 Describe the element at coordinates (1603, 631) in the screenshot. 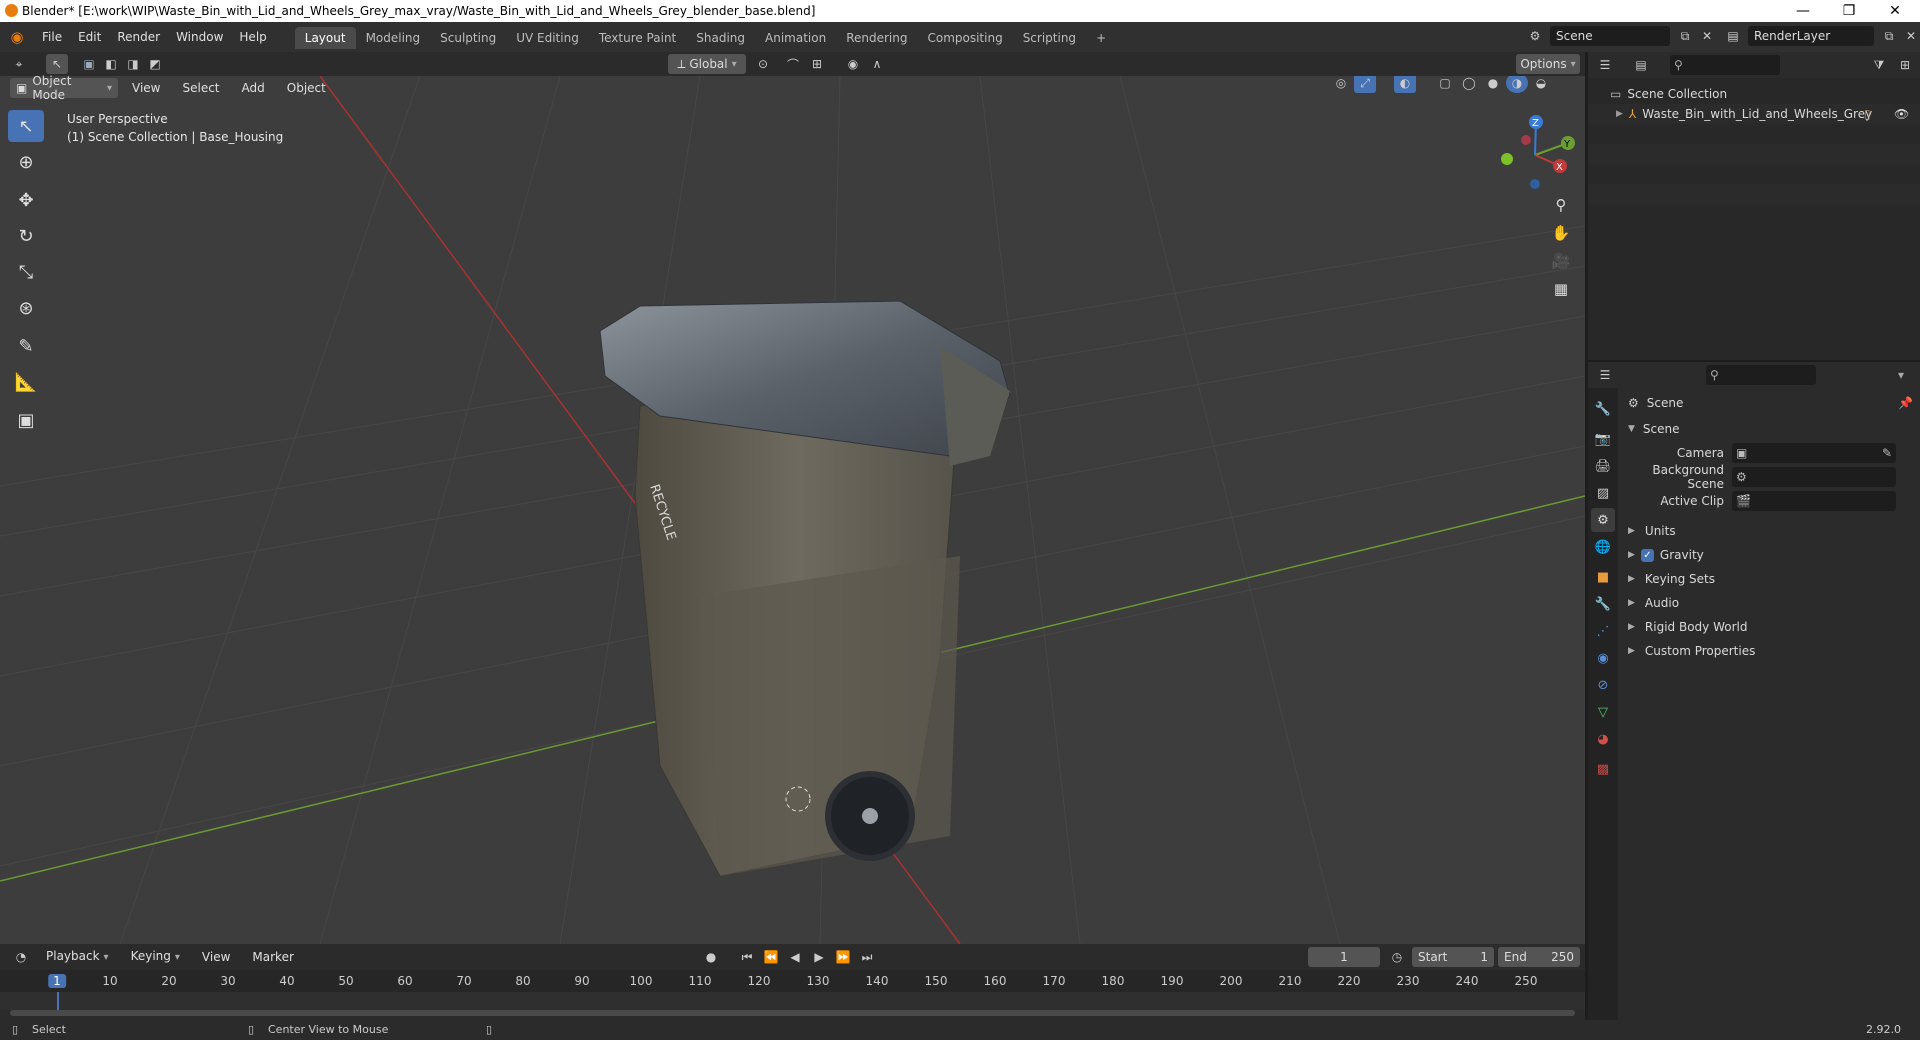

I see `particles-tab-icon: ⋰` at that location.